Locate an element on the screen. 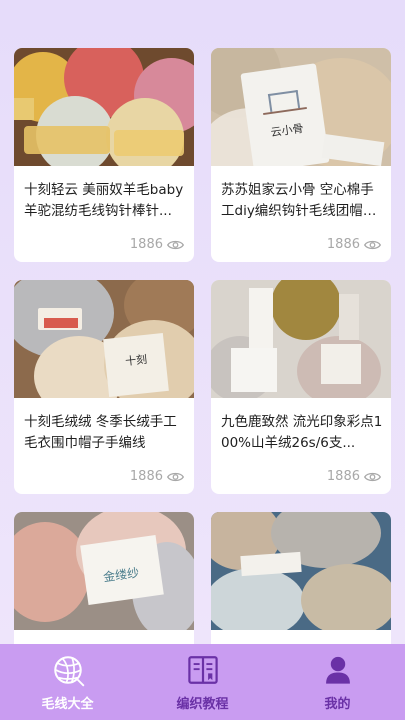 This screenshot has height=720, width=405. product-card: 云小骨 苏苏姐家云小骨 空心棉手工diy编织钩针毛线团帽子... 1886 is located at coordinates (301, 155).